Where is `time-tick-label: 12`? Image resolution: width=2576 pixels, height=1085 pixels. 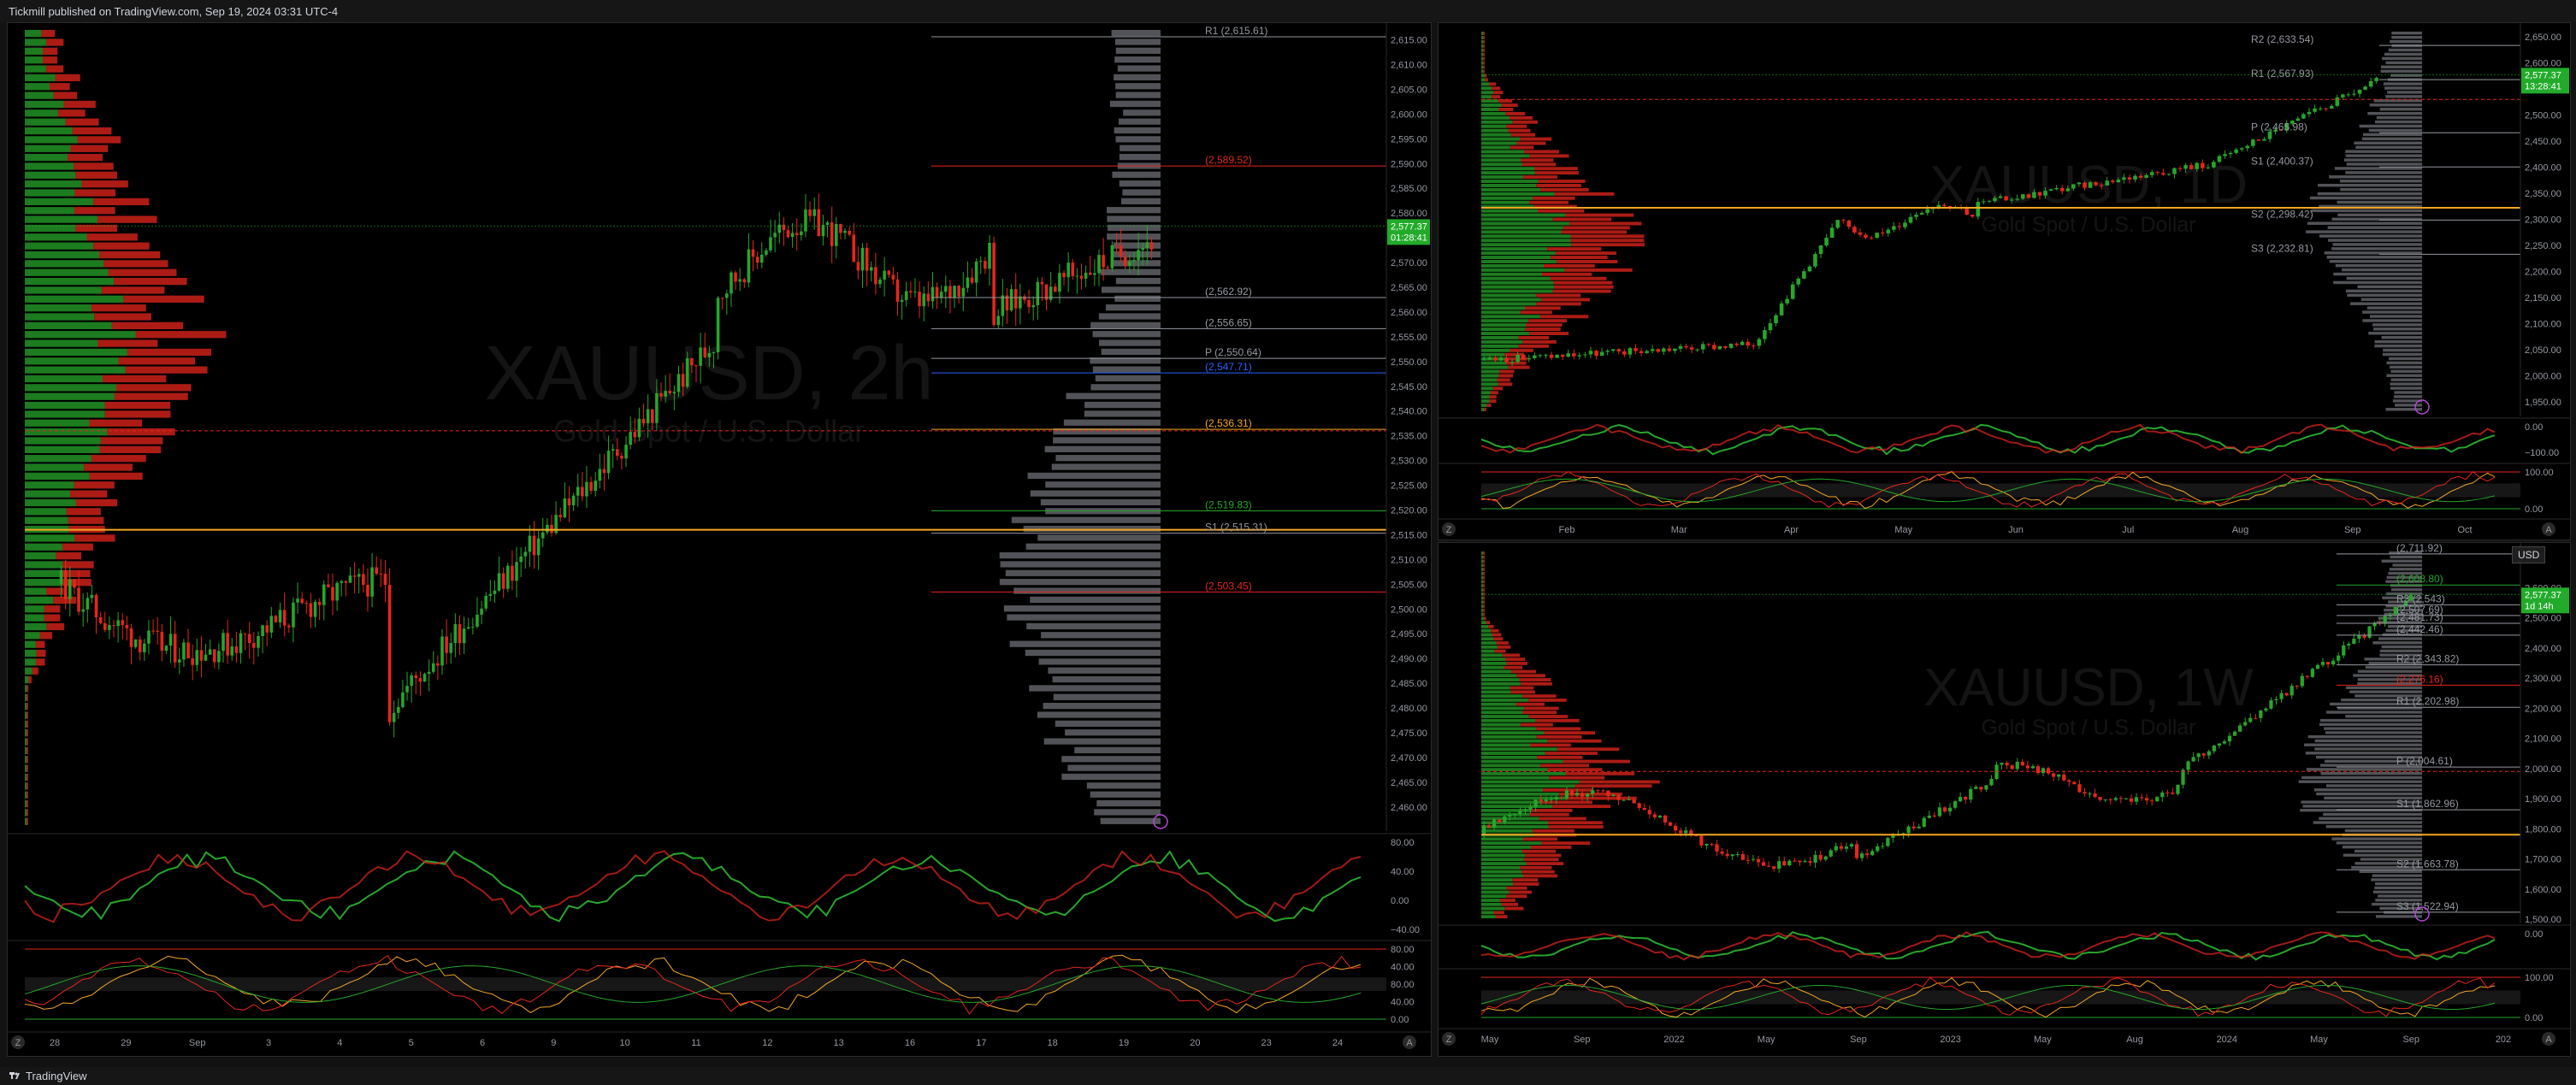
time-tick-label: 12 is located at coordinates (767, 1043).